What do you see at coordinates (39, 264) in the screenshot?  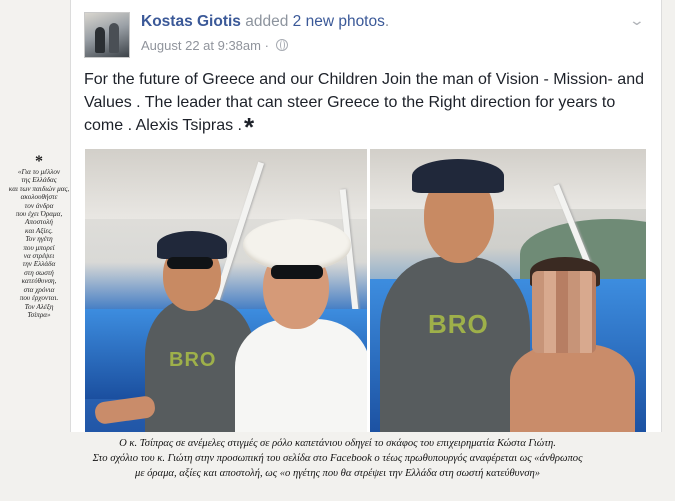 I see `side-note-line: την Ελλάδα` at bounding box center [39, 264].